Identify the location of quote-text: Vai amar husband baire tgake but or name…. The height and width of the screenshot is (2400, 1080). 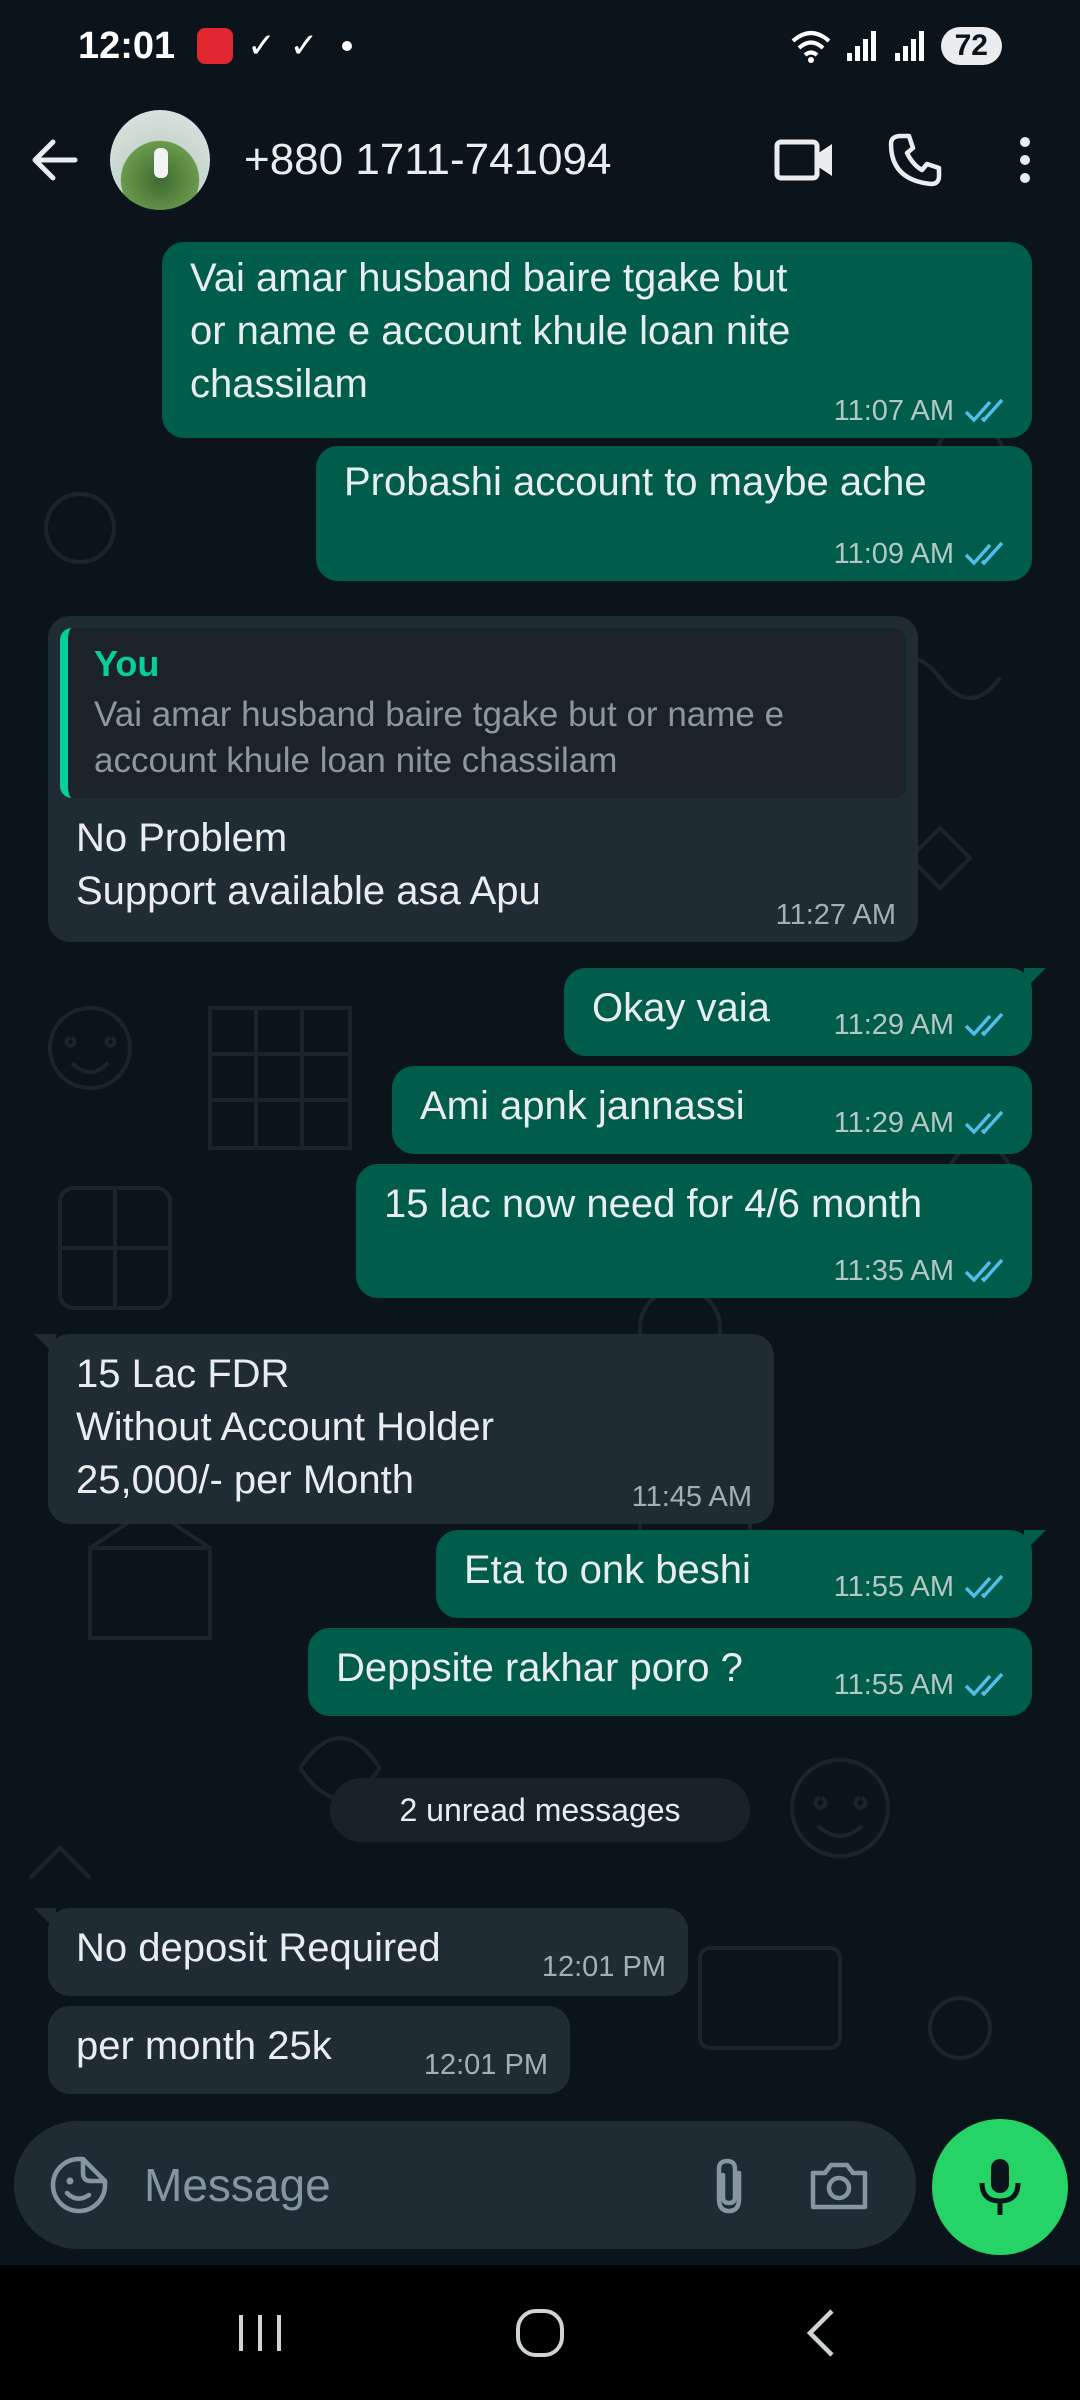
(439, 737).